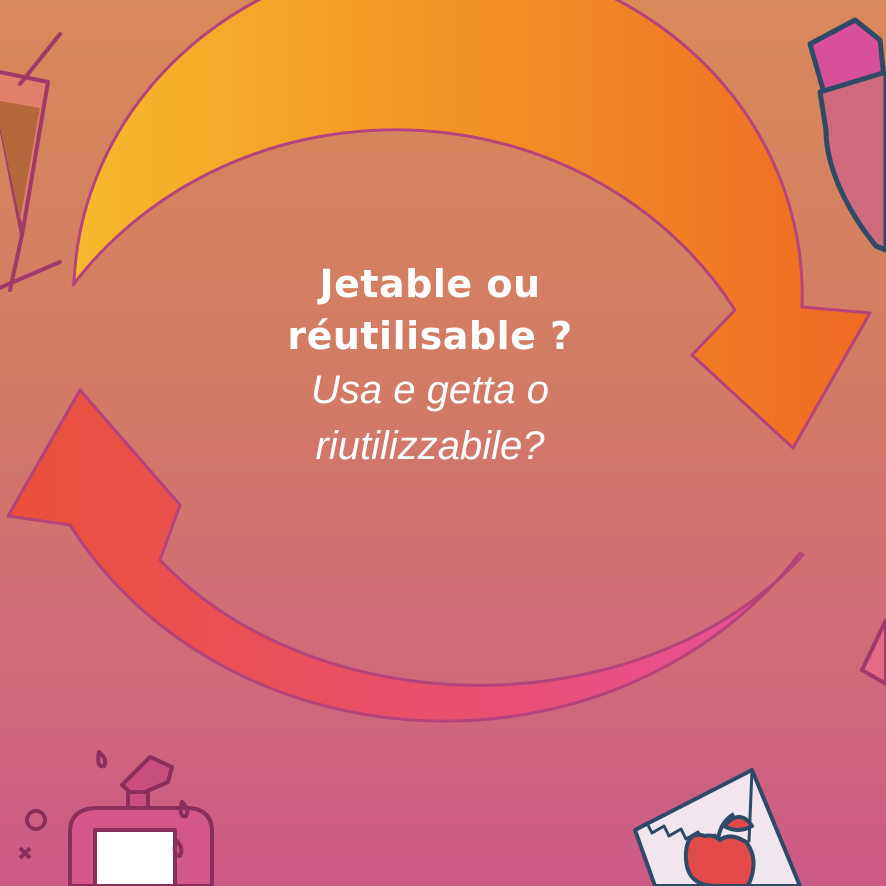 The height and width of the screenshot is (886, 886). What do you see at coordinates (846, 135) in the screenshot?
I see `bottle-icon` at bounding box center [846, 135].